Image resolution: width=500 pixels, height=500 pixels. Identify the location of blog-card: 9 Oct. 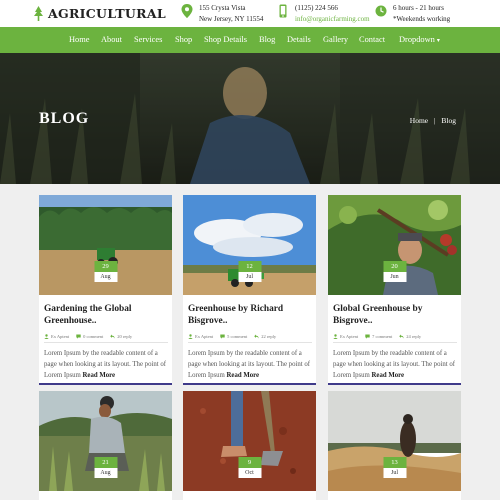
(249, 445).